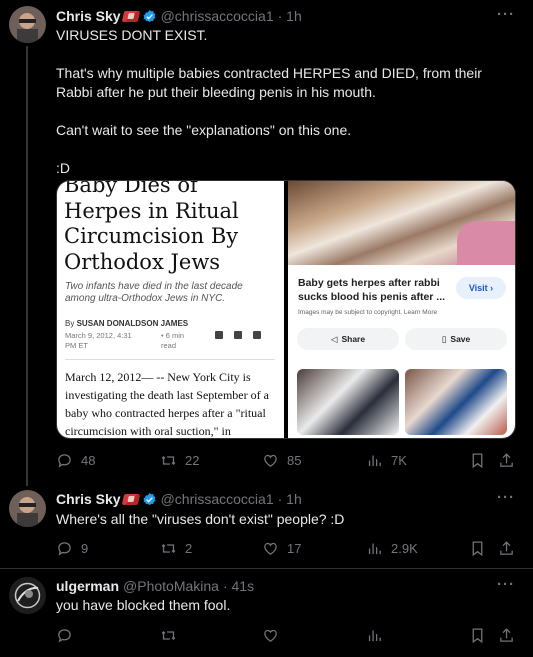  What do you see at coordinates (386, 460) in the screenshot?
I see `views-button: 7K` at bounding box center [386, 460].